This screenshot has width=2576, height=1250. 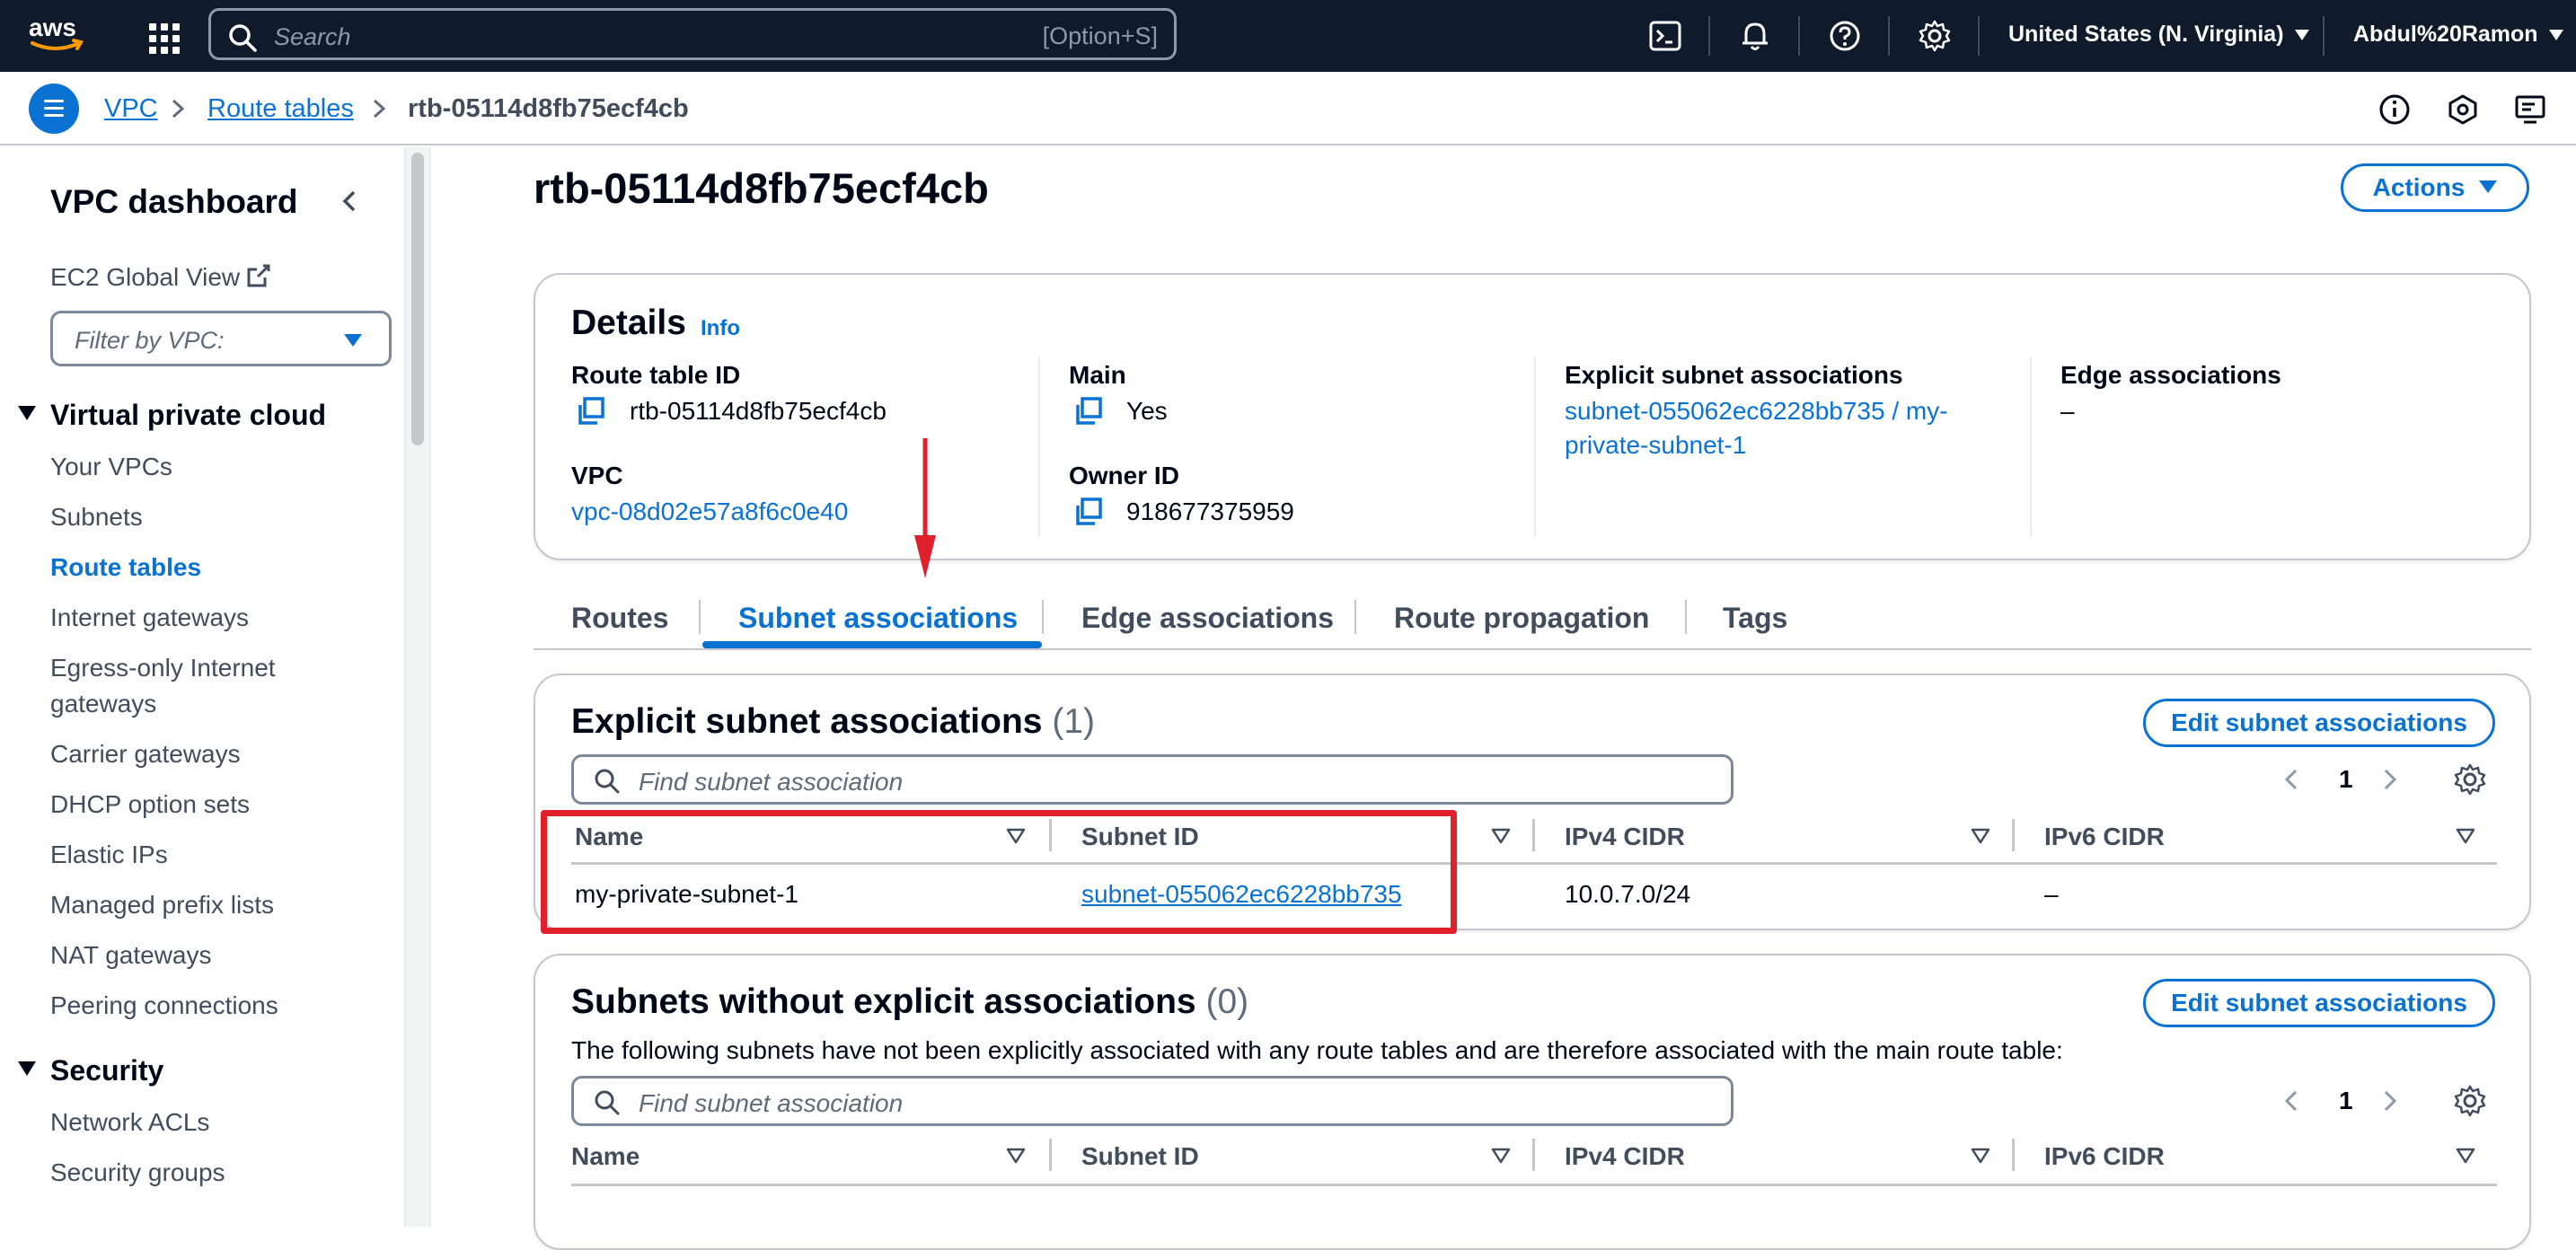 I want to click on sidebar-item-internet-gateways: Internet gateways, so click(x=149, y=617).